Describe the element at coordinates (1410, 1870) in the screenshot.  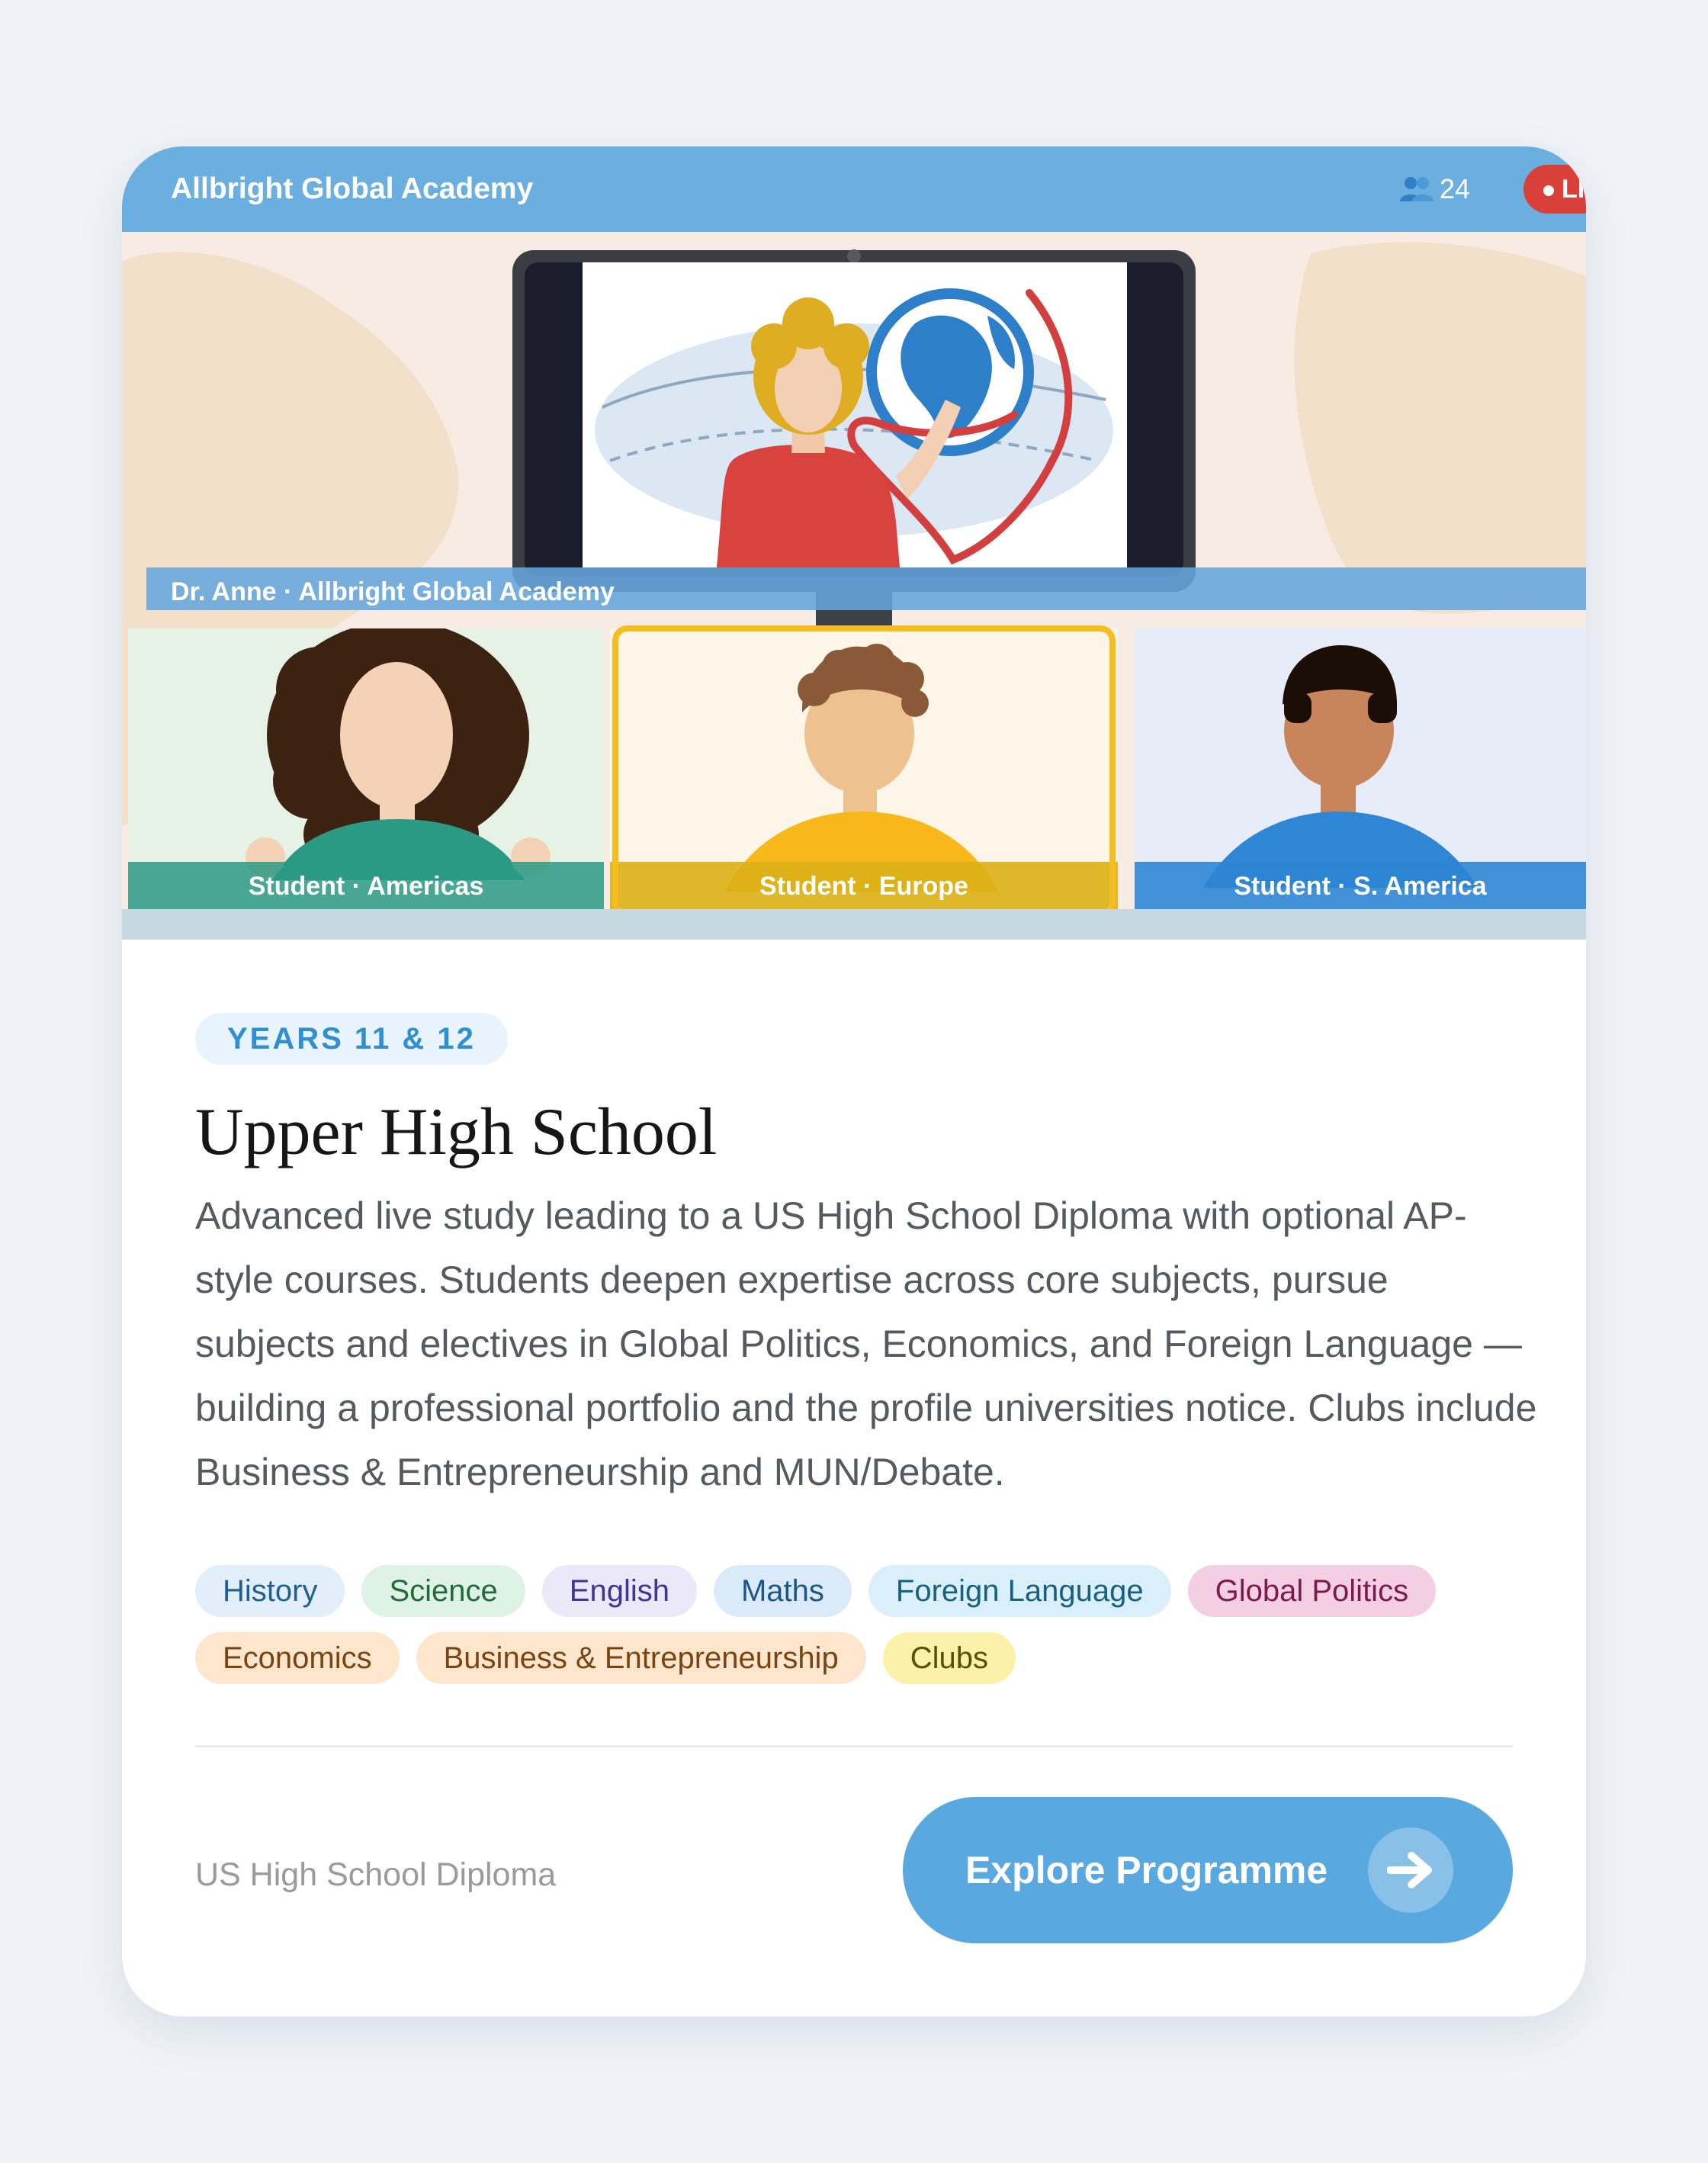
I see `arrow-right-icon` at that location.